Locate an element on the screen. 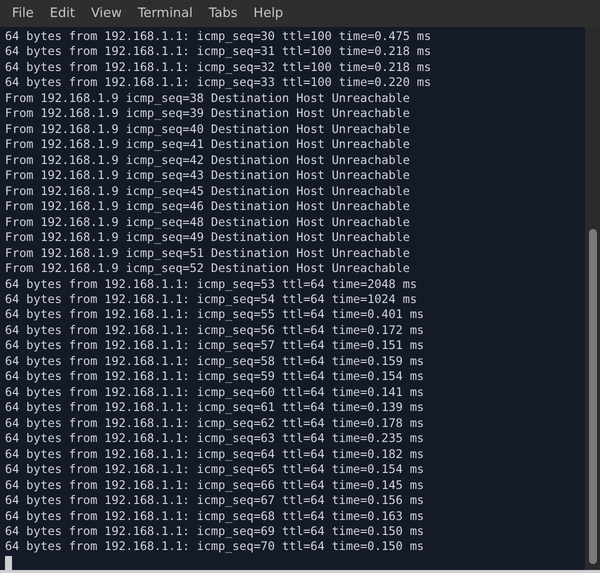 The height and width of the screenshot is (573, 600). output-line: 64 bytes from 192.168.1.1: icmp_seq=66 ttl=64 time=0.145 ms is located at coordinates (215, 486).